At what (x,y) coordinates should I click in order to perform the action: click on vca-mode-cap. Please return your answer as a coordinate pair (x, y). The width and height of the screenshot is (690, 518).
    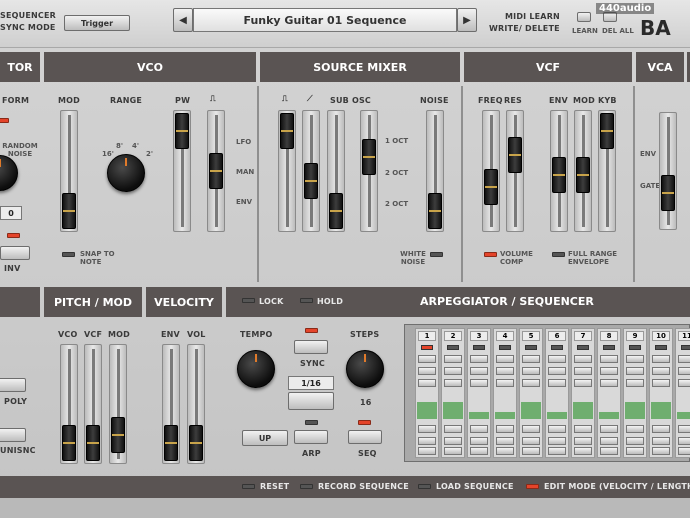
    Looking at the image, I should click on (668, 193).